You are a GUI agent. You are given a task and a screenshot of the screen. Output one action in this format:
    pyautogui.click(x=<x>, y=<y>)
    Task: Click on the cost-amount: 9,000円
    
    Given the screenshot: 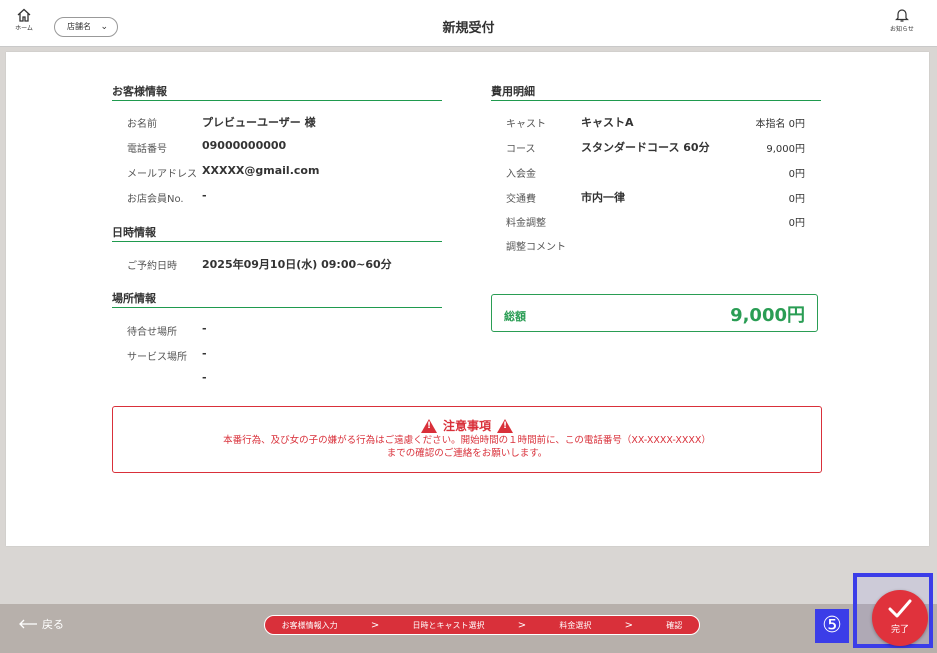 What is the action you would take?
    pyautogui.click(x=785, y=149)
    